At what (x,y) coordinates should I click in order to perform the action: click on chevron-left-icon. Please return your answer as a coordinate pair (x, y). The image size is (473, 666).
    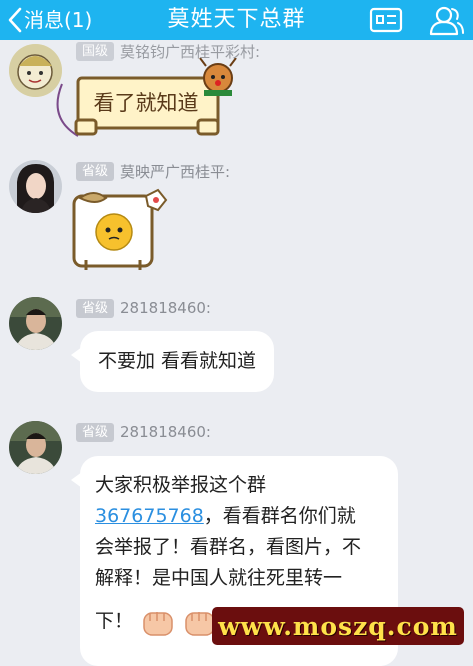
    Looking at the image, I should click on (15, 20).